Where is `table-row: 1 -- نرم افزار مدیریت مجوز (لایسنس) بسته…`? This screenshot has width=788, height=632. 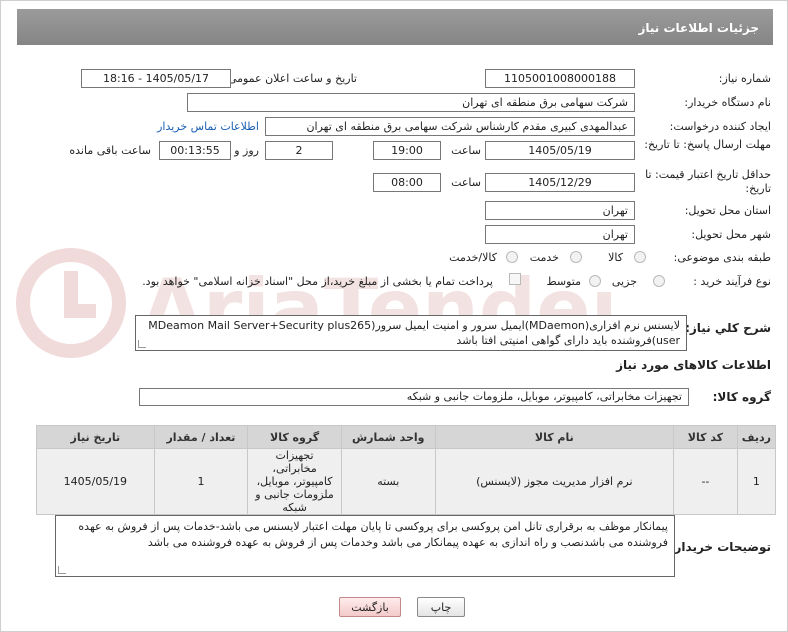
table-row: 1 -- نرم افزار مدیریت مجوز (لایسنس) بسته… is located at coordinates (406, 481).